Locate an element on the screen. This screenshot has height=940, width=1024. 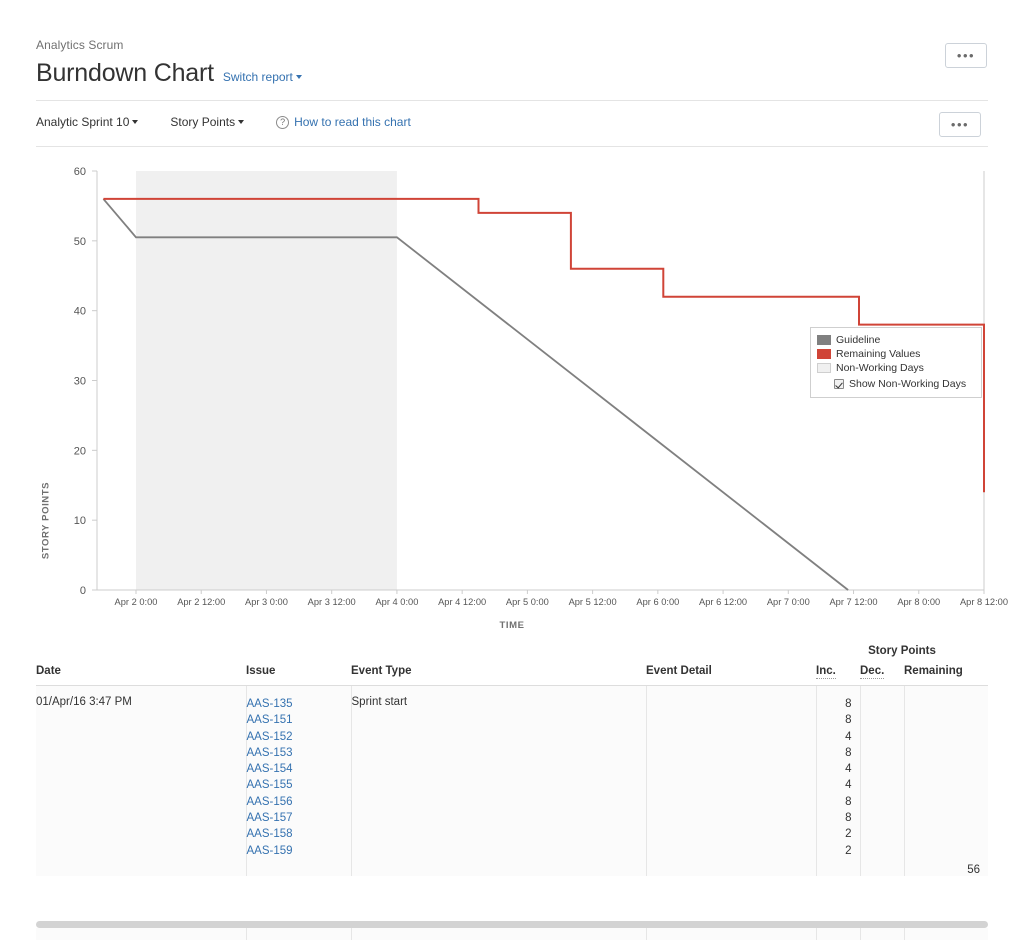
column-header-inc: Inc. is located at coordinates (838, 675).